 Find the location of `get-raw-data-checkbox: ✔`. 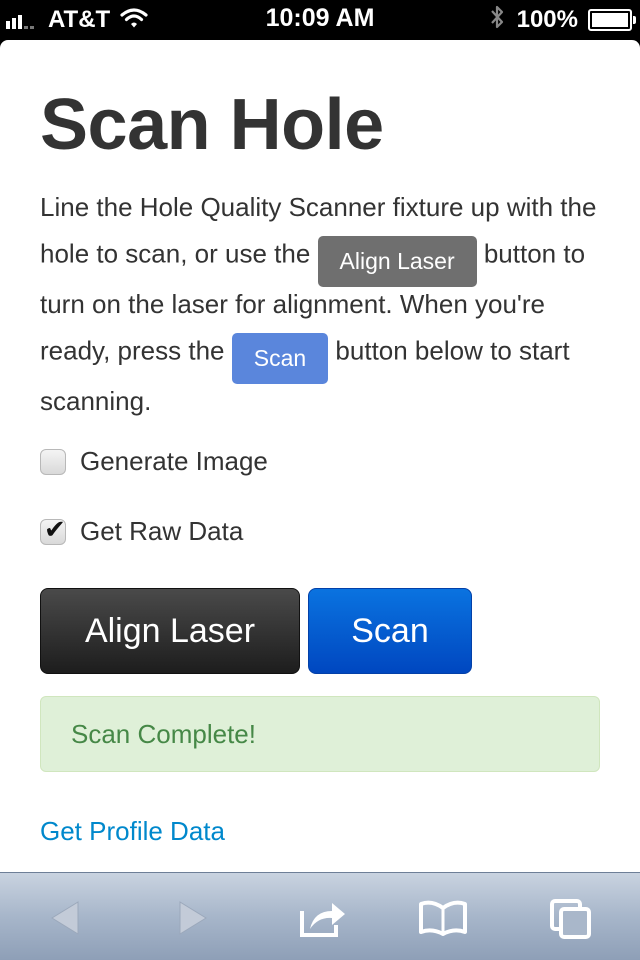

get-raw-data-checkbox: ✔ is located at coordinates (53, 529).